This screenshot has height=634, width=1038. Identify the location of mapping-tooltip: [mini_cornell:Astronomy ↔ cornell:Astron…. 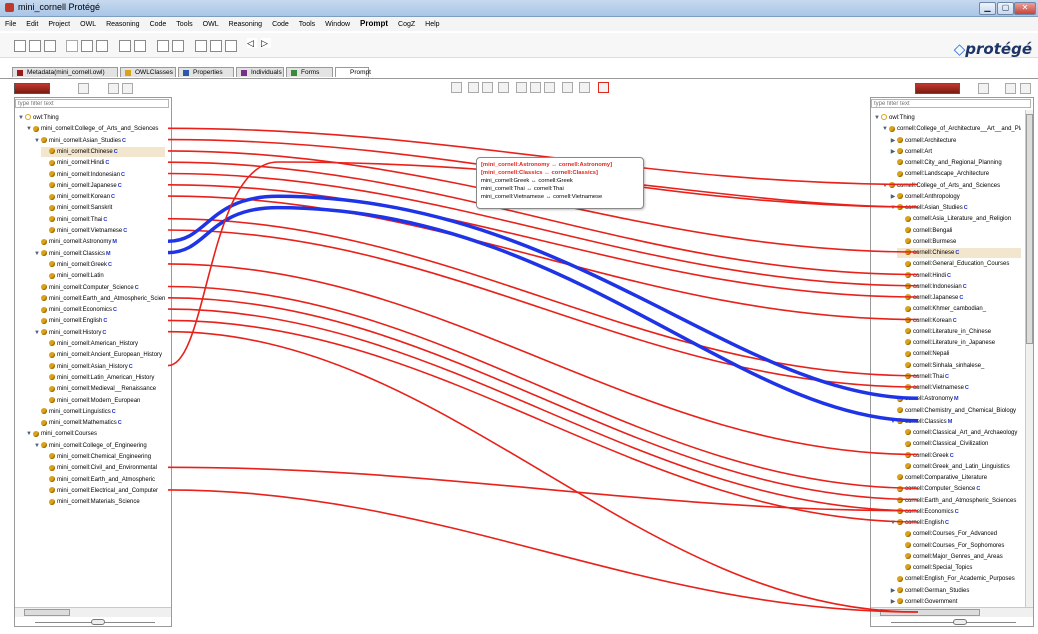
(560, 183).